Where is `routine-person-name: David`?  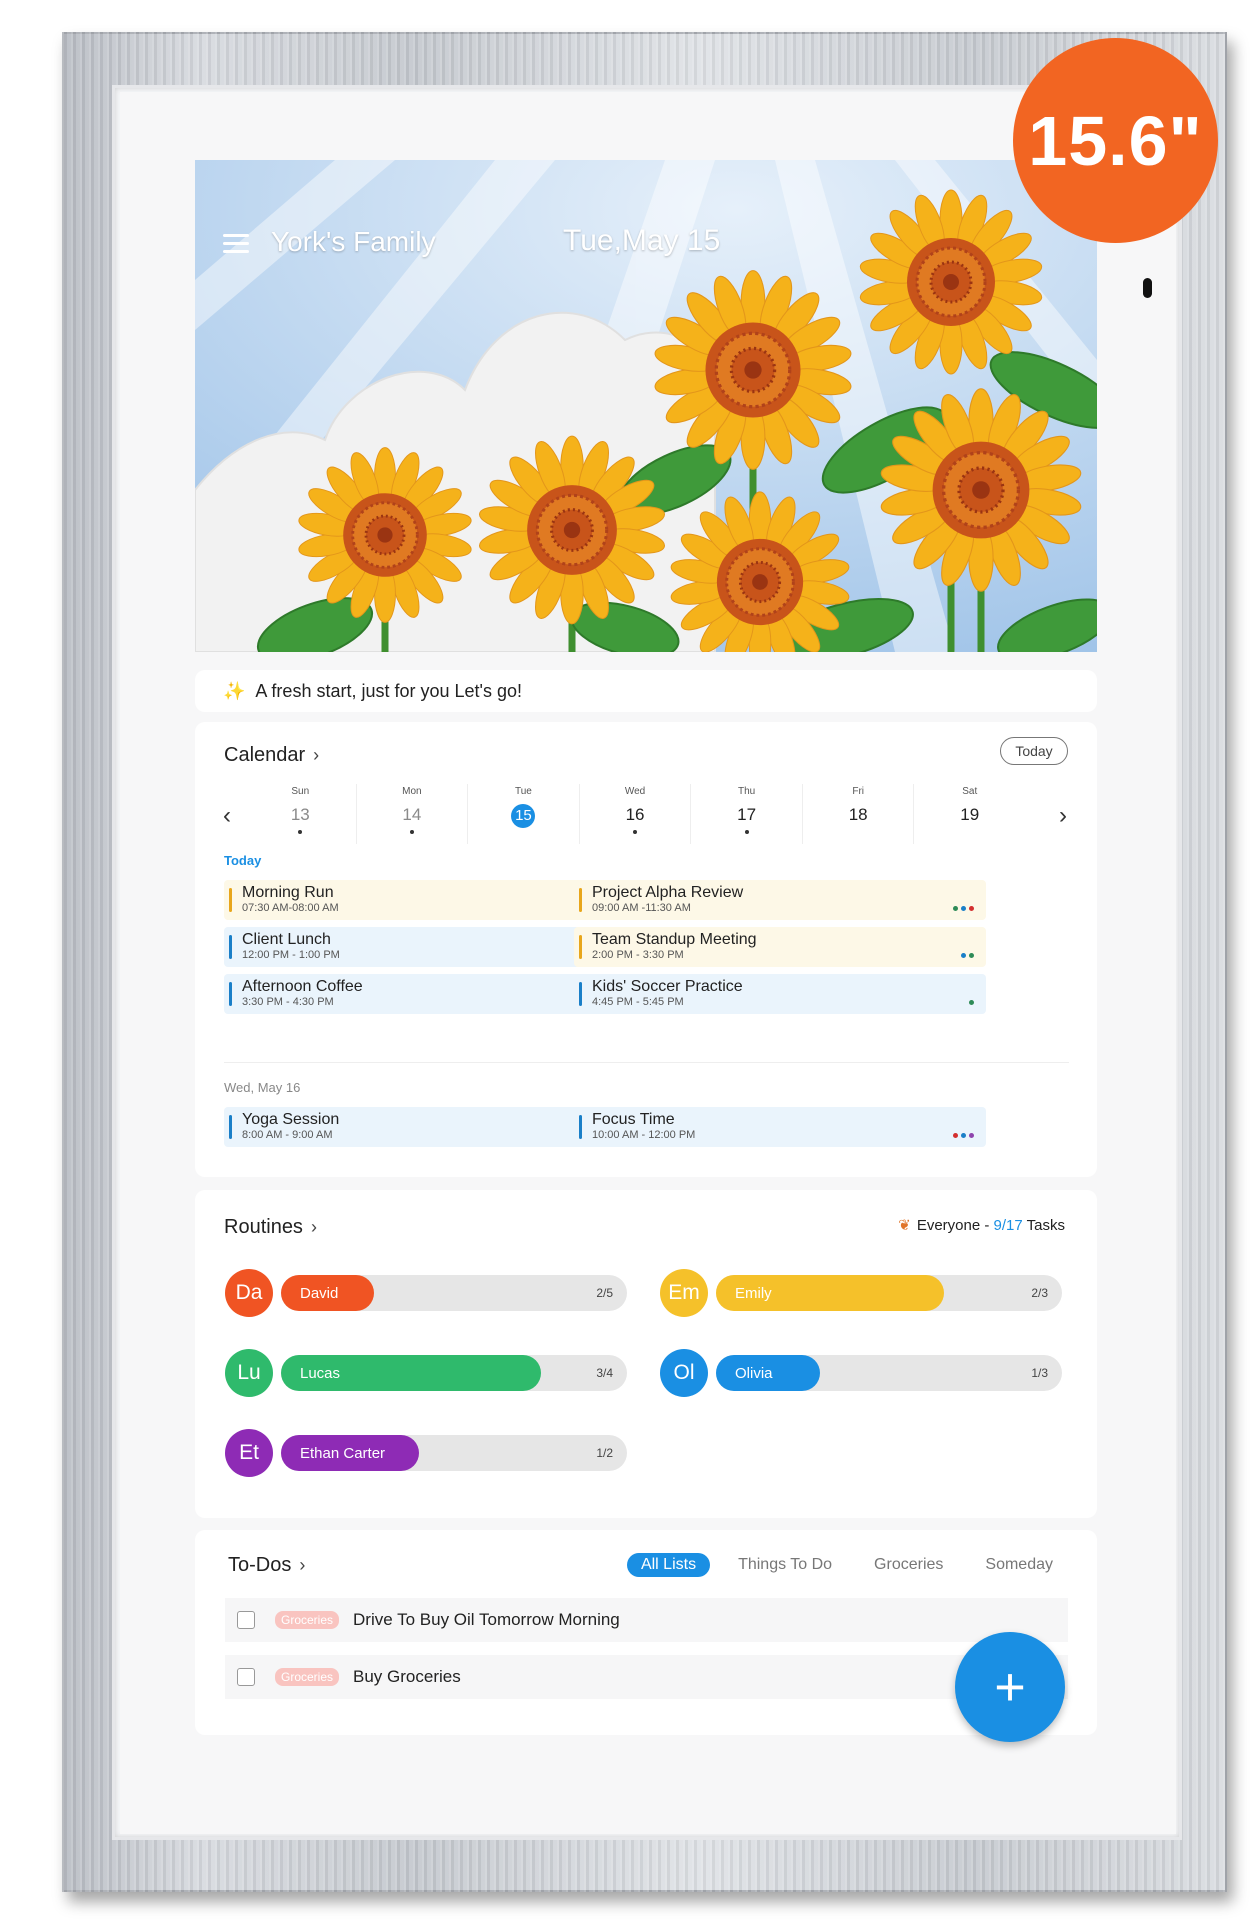
routine-person-name: David is located at coordinates (319, 1293).